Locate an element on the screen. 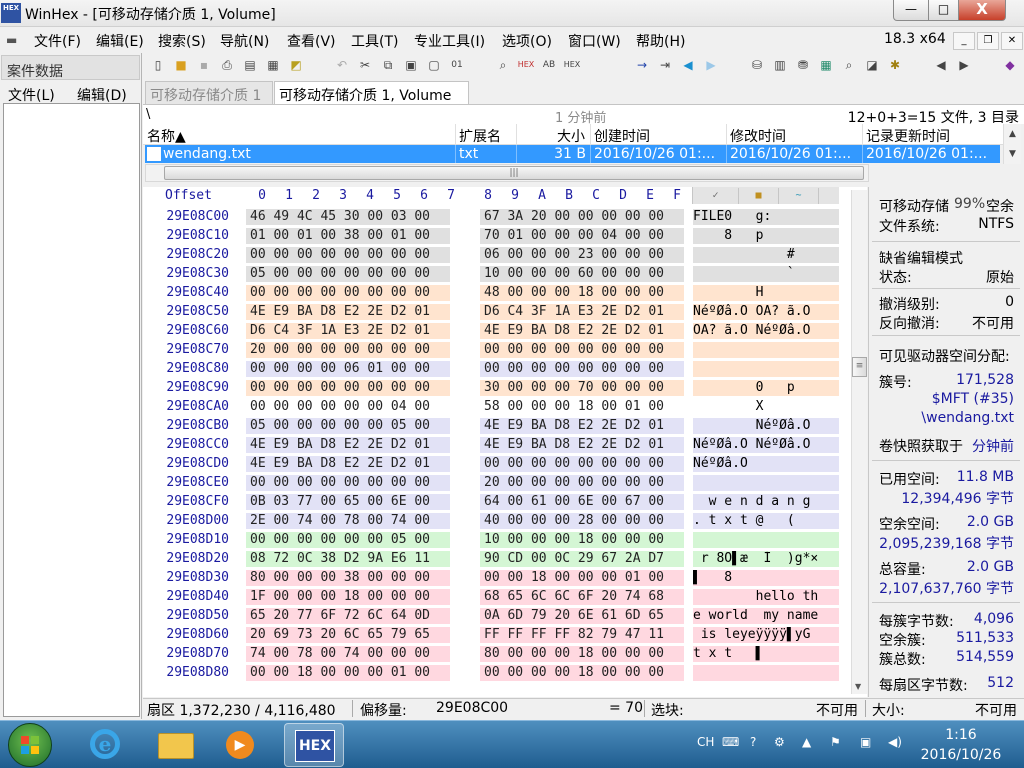 The height and width of the screenshot is (768, 1024). maximize-button: □ is located at coordinates (943, 10).